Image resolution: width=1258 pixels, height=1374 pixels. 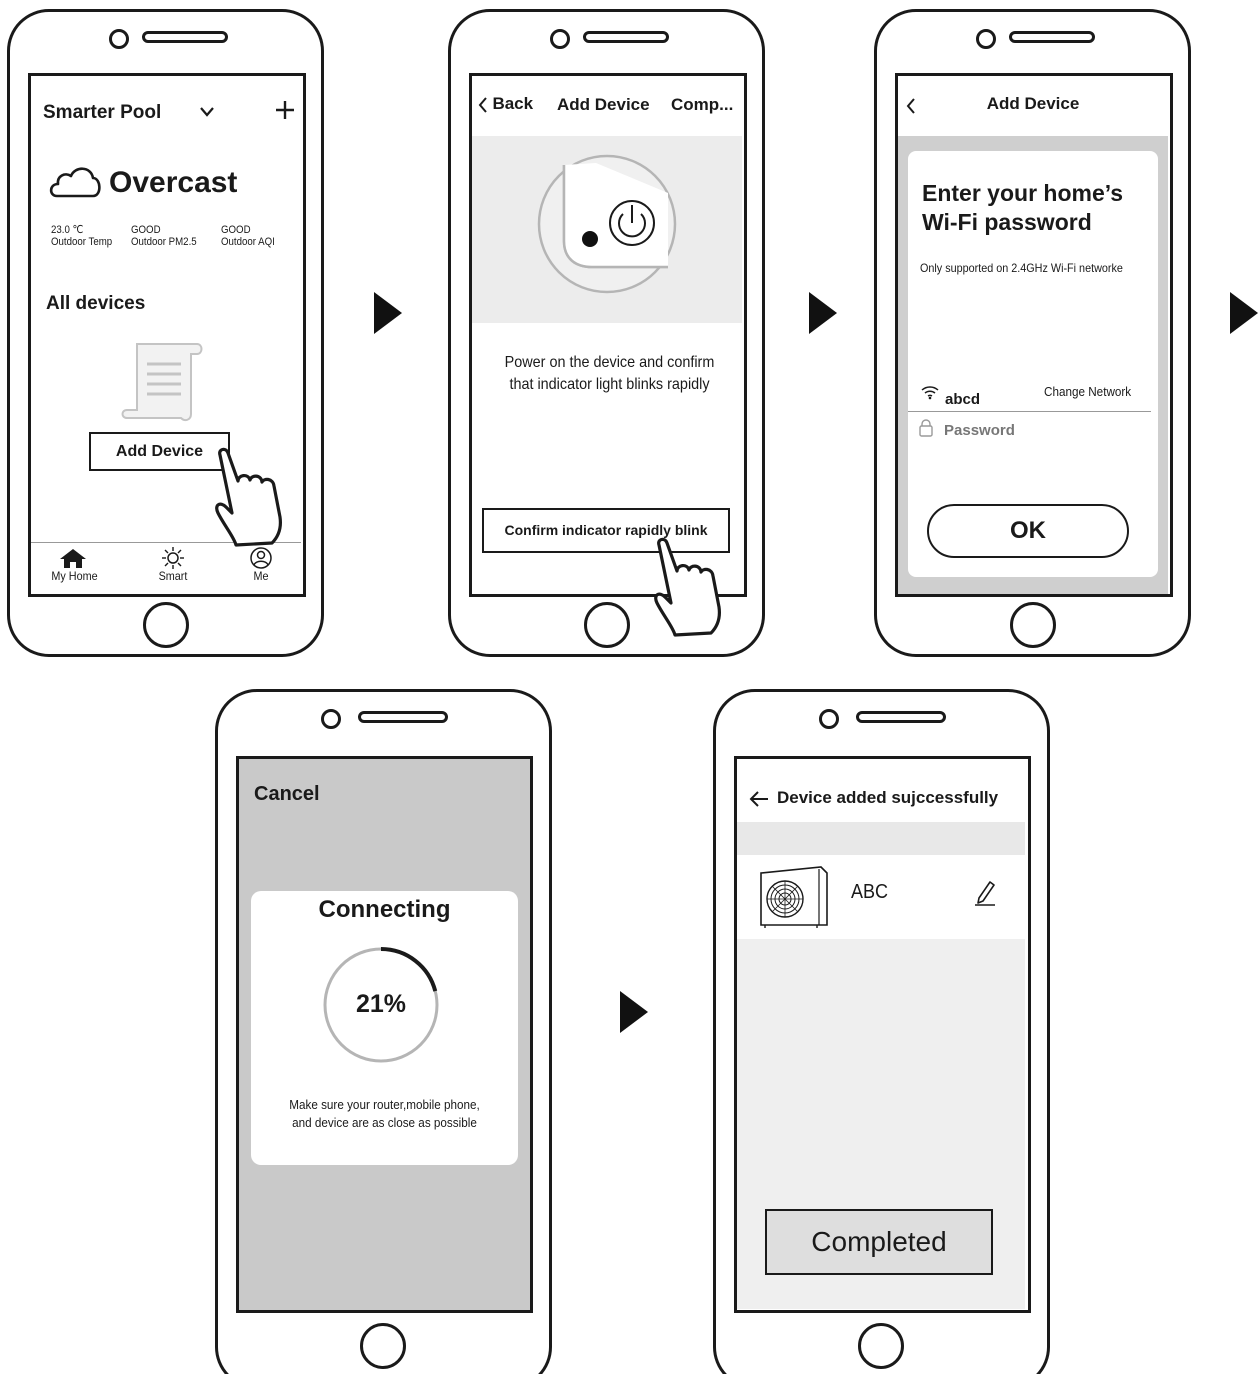 I want to click on lock-icon, so click(x=926, y=428).